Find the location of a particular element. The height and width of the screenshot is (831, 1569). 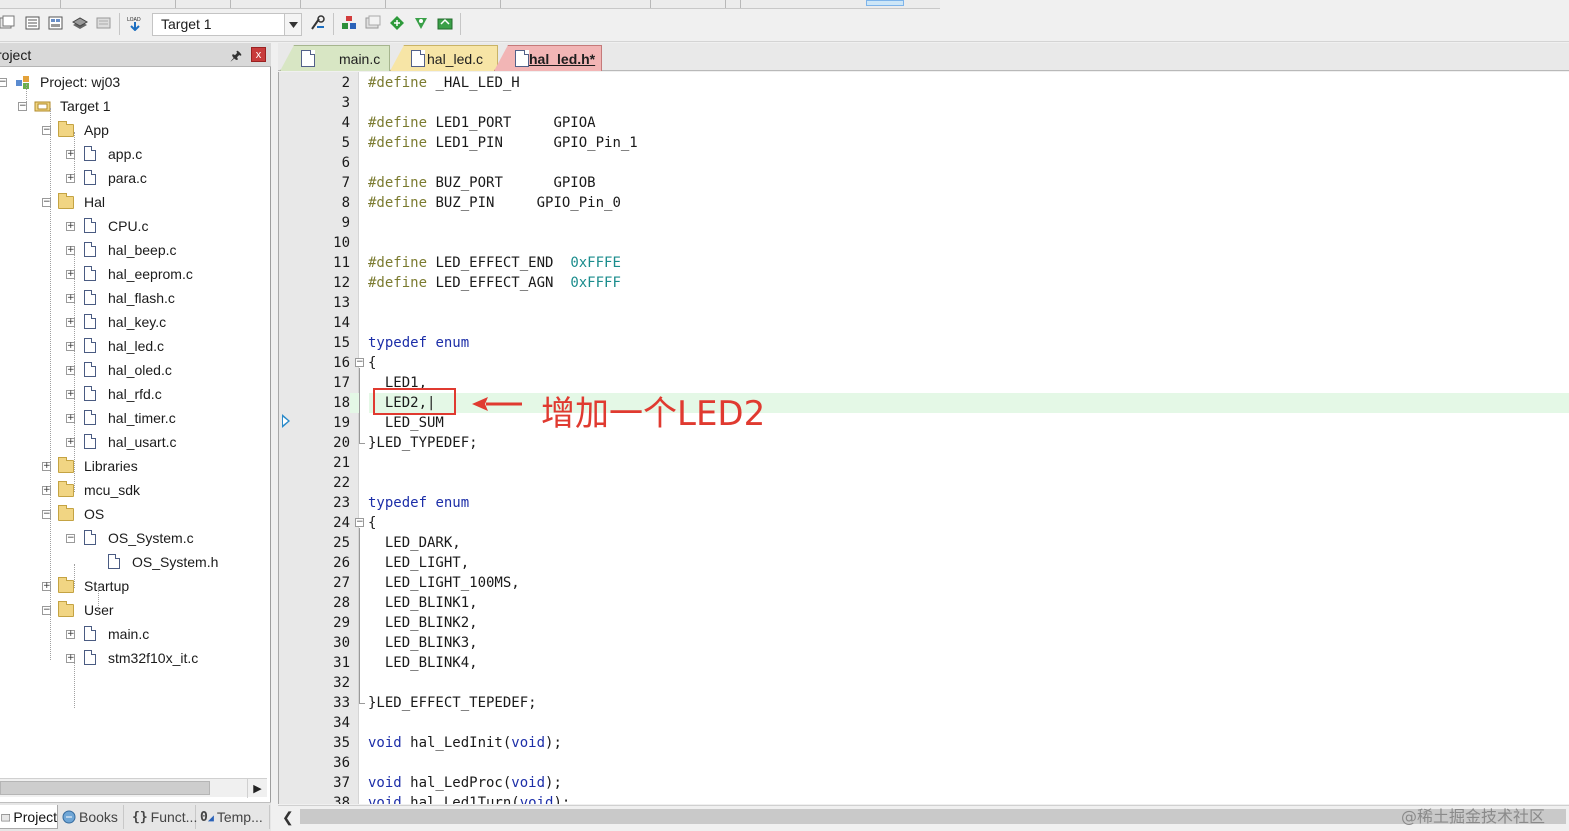

tree-file: + hal_rfd.c is located at coordinates (135, 395).